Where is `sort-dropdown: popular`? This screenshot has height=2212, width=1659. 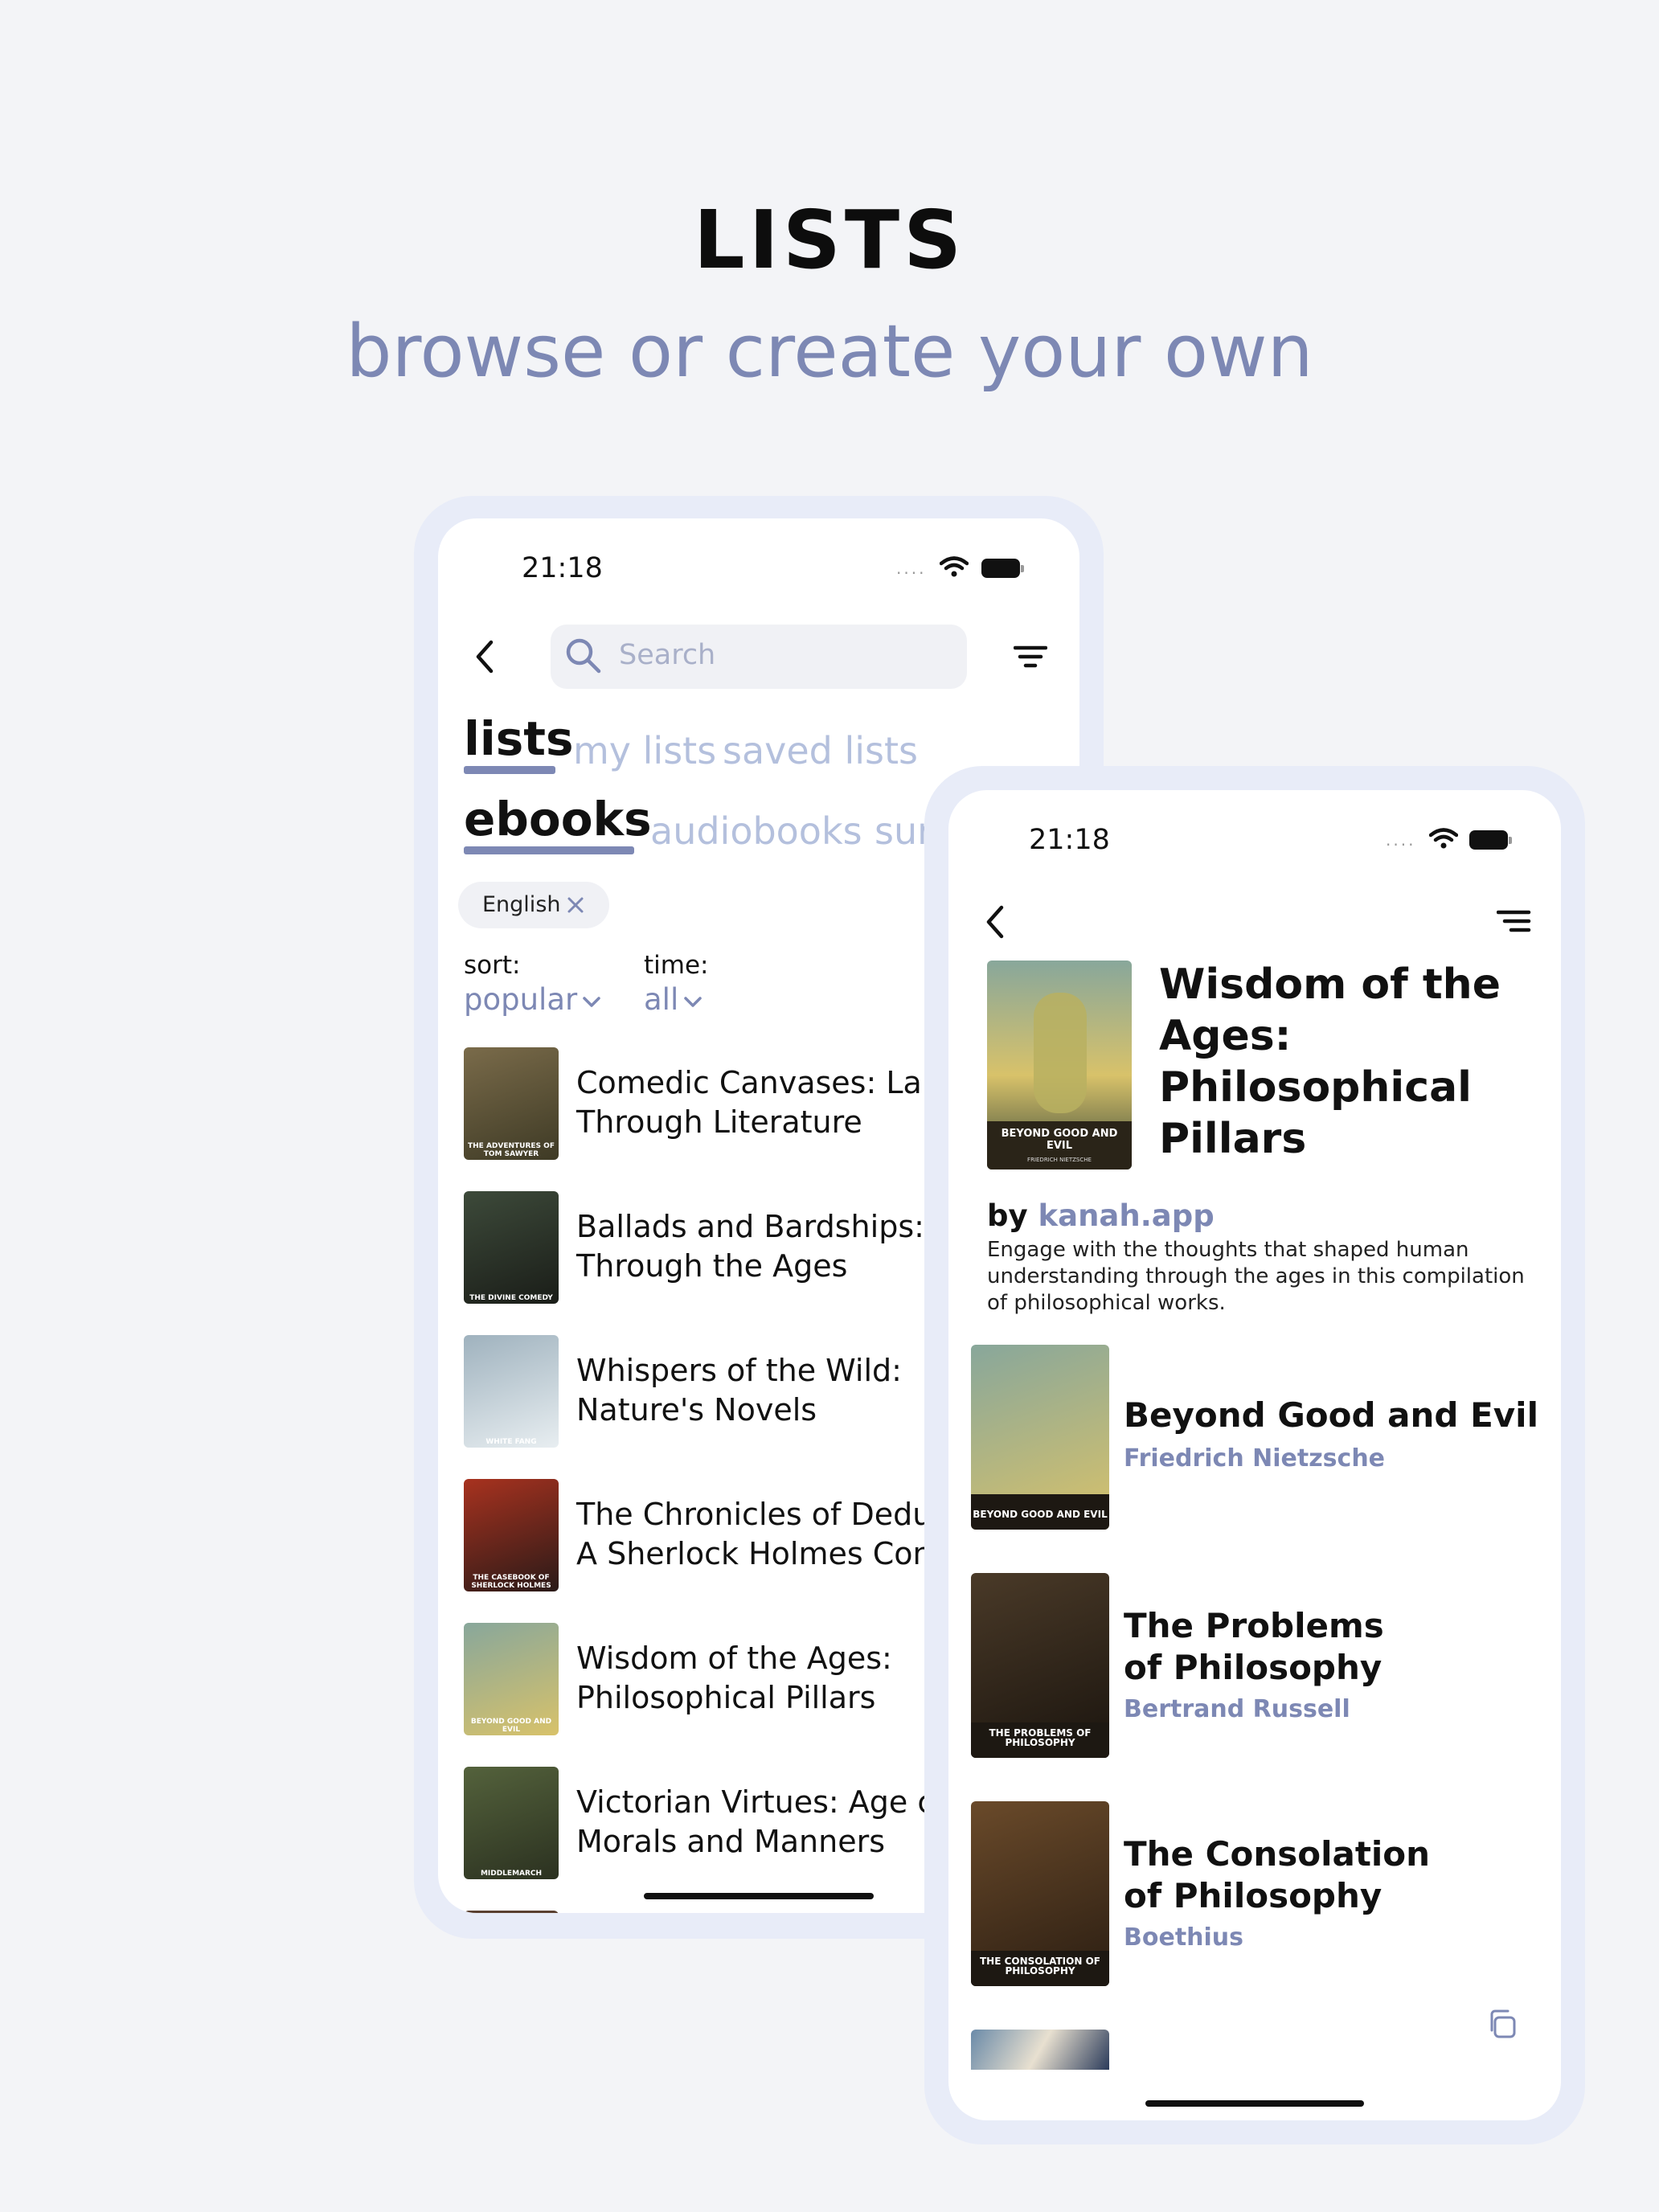
sort-dropdown: popular is located at coordinates (533, 999).